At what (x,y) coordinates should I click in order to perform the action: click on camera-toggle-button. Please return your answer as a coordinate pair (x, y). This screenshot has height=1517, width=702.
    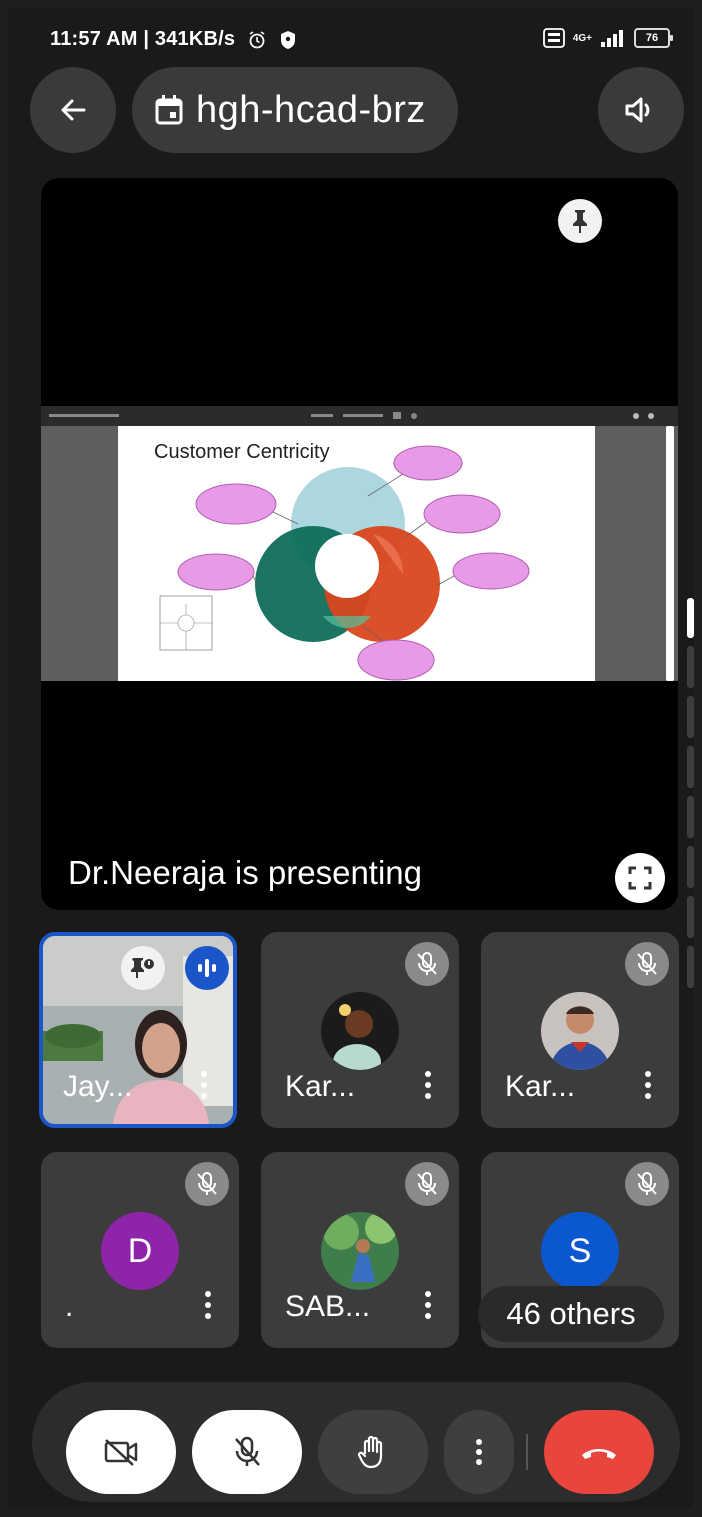
    Looking at the image, I should click on (121, 1452).